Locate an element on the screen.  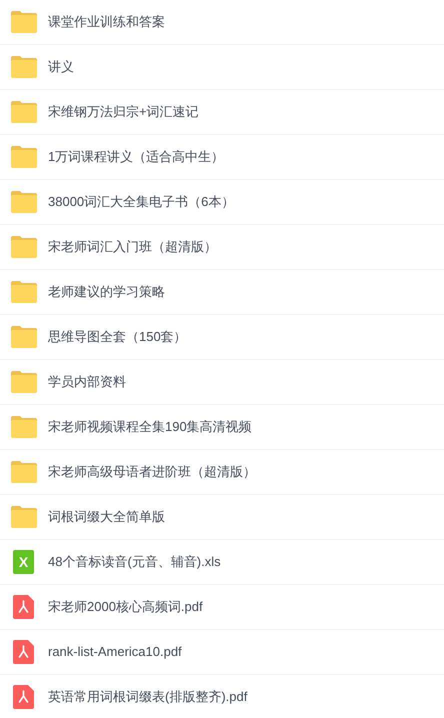
file-row: 宋老师高级母语者进阶班（超清版） is located at coordinates (222, 472).